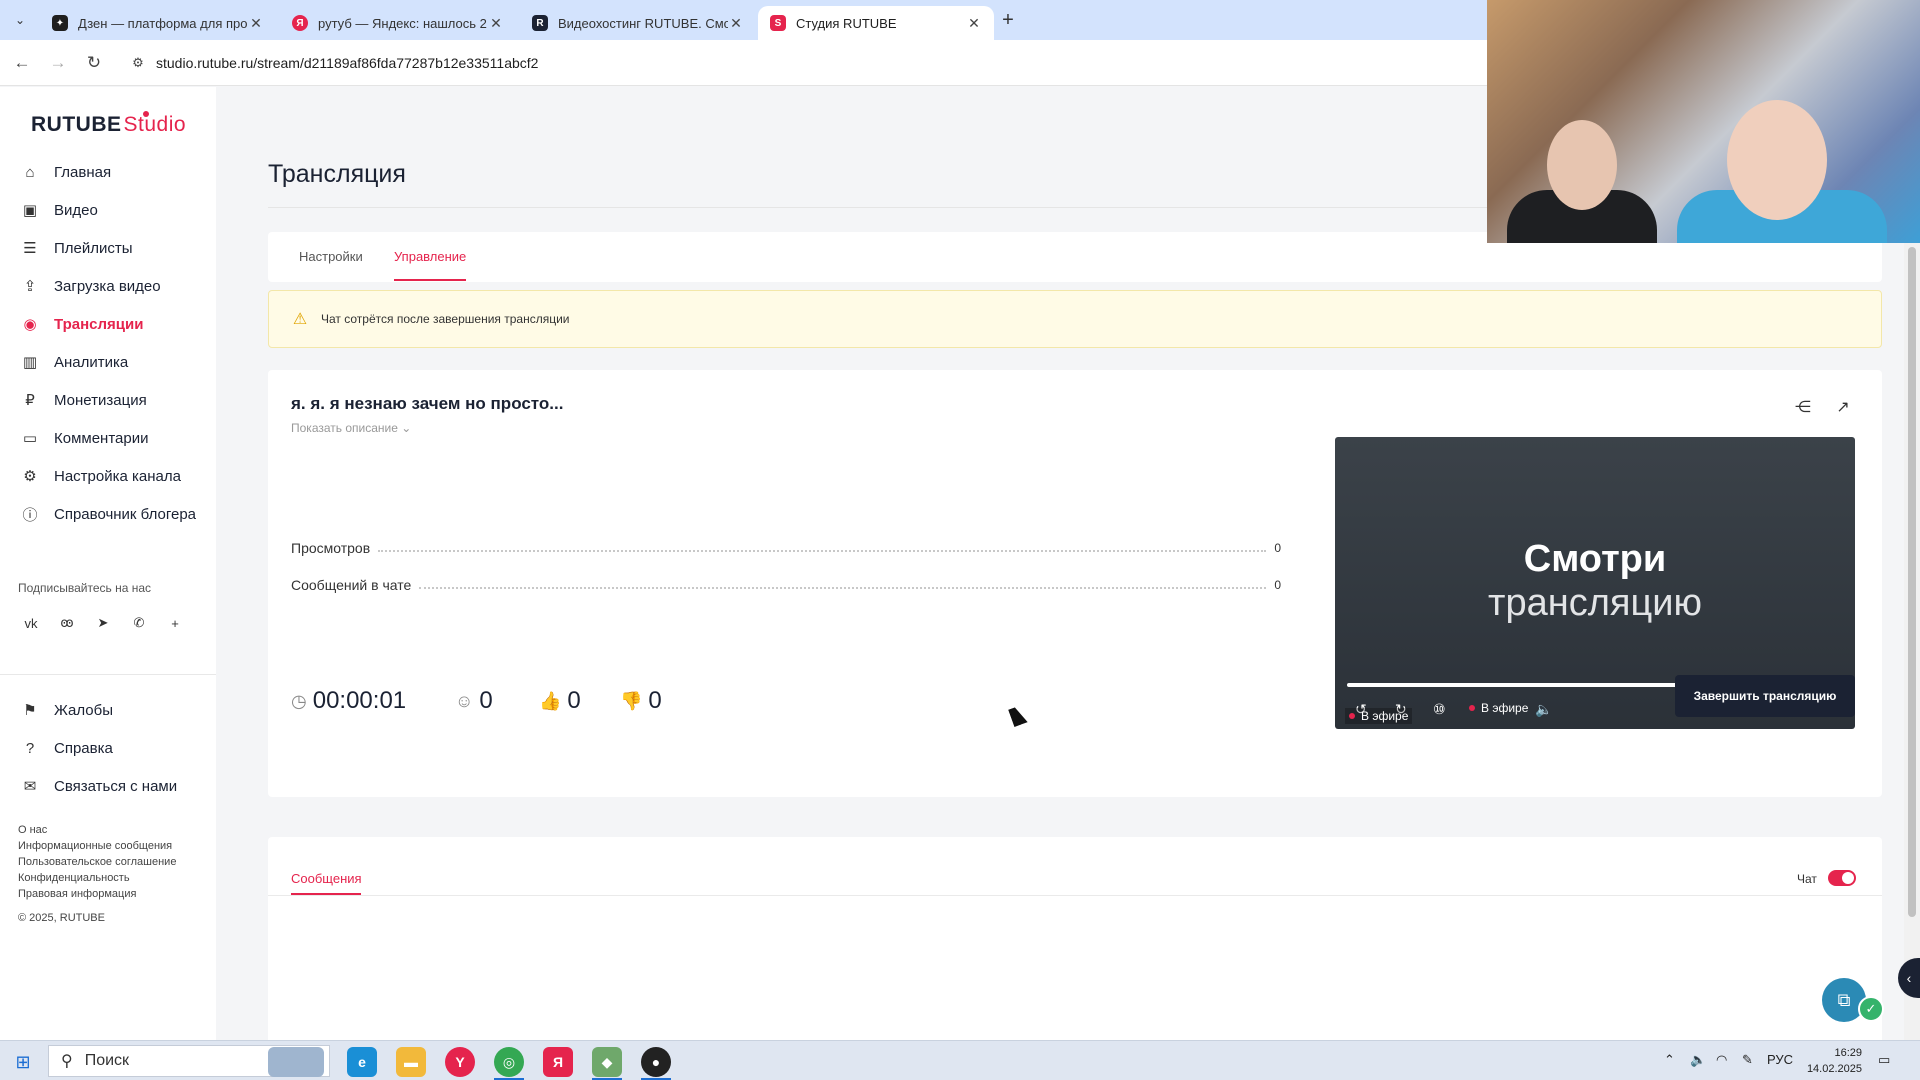 The image size is (1920, 1080). Describe the element at coordinates (1747, 1060) in the screenshot. I see `pen-icon: ✎` at that location.